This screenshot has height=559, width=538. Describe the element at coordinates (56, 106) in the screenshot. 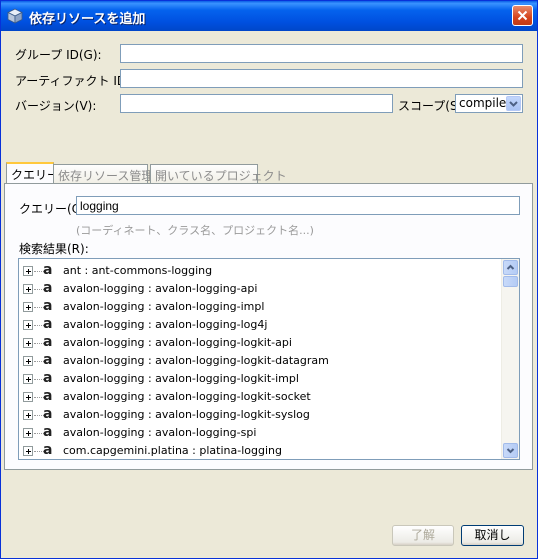

I see `version-label: バージョン(V):` at that location.